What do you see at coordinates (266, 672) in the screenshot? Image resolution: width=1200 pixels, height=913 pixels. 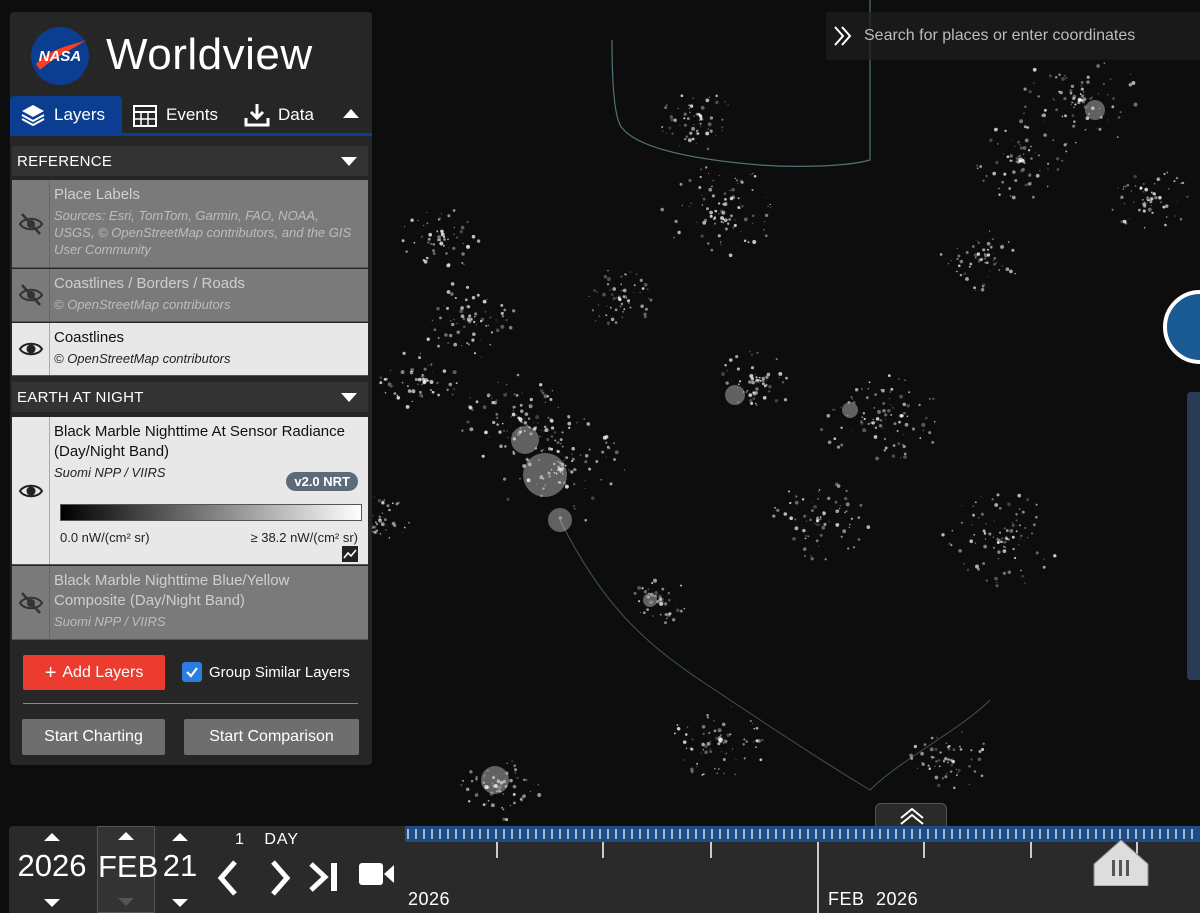 I see `group-similar-layers-checkbox: Group Similar Layers` at bounding box center [266, 672].